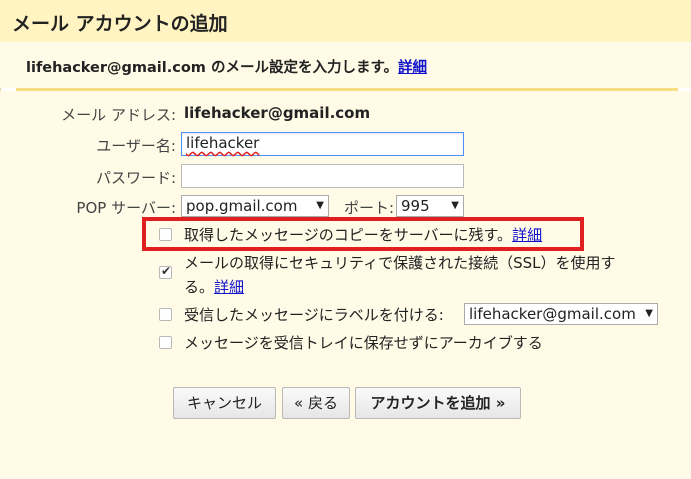 This screenshot has height=479, width=691. Describe the element at coordinates (552, 314) in the screenshot. I see `label-select-value: lifehacker@gmail.com` at that location.